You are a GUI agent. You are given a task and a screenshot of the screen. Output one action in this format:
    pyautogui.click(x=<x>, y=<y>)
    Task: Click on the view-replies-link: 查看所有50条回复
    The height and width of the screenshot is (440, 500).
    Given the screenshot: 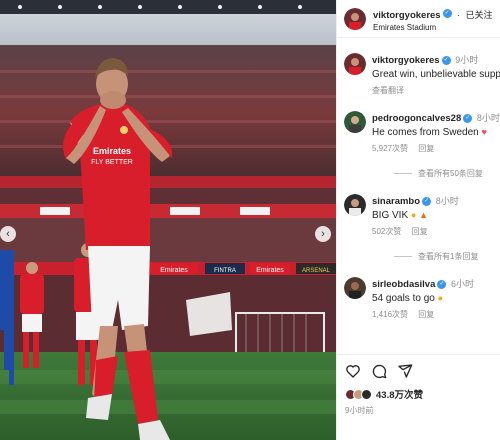 What is the action you would take?
    pyautogui.click(x=443, y=173)
    